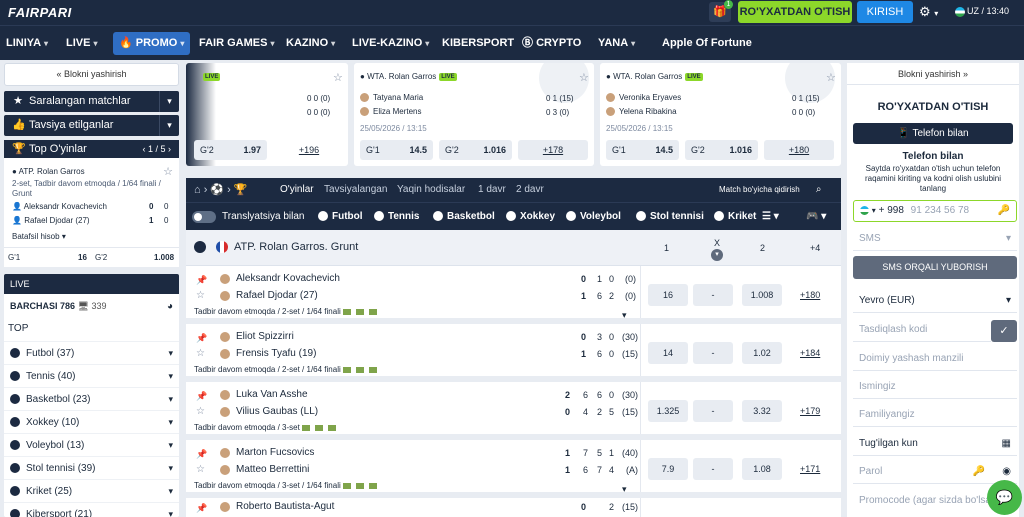  I want to click on nav-kibersport: KIBERSPORT, so click(478, 43).